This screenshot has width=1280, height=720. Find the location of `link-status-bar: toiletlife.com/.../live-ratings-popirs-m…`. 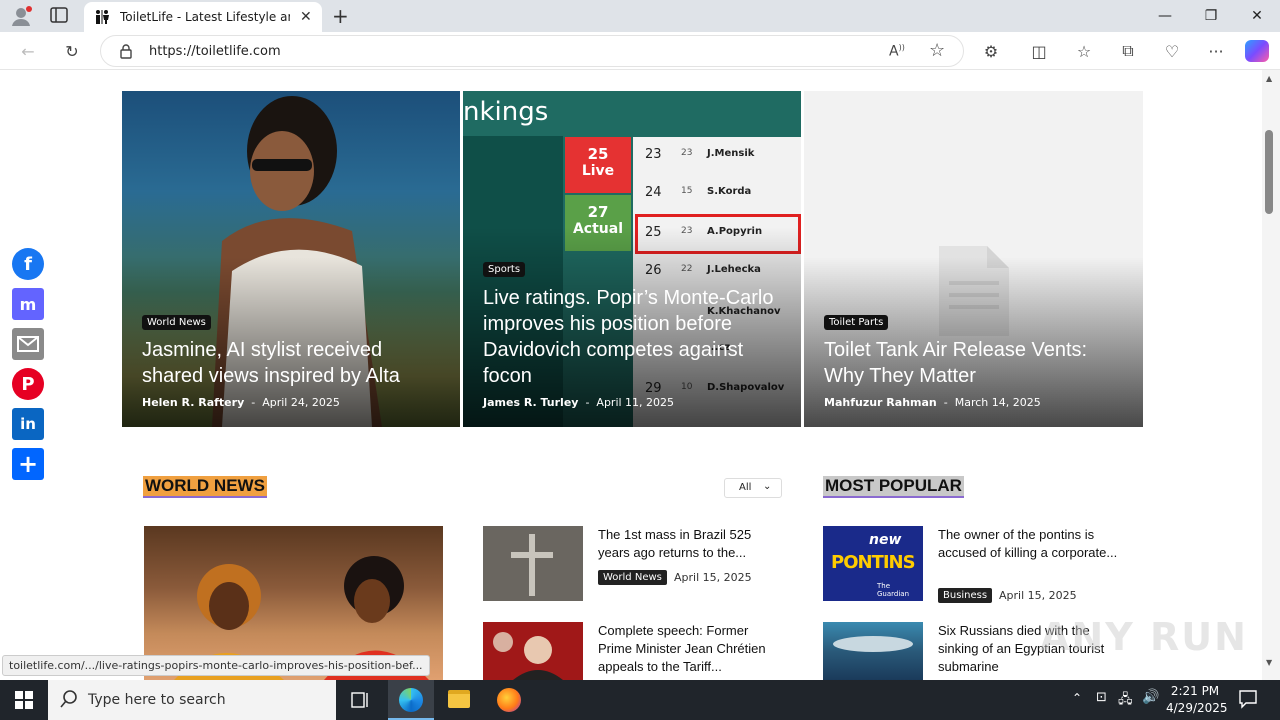

link-status-bar: toiletlife.com/.../live-ratings-popirs-m… is located at coordinates (216, 665).